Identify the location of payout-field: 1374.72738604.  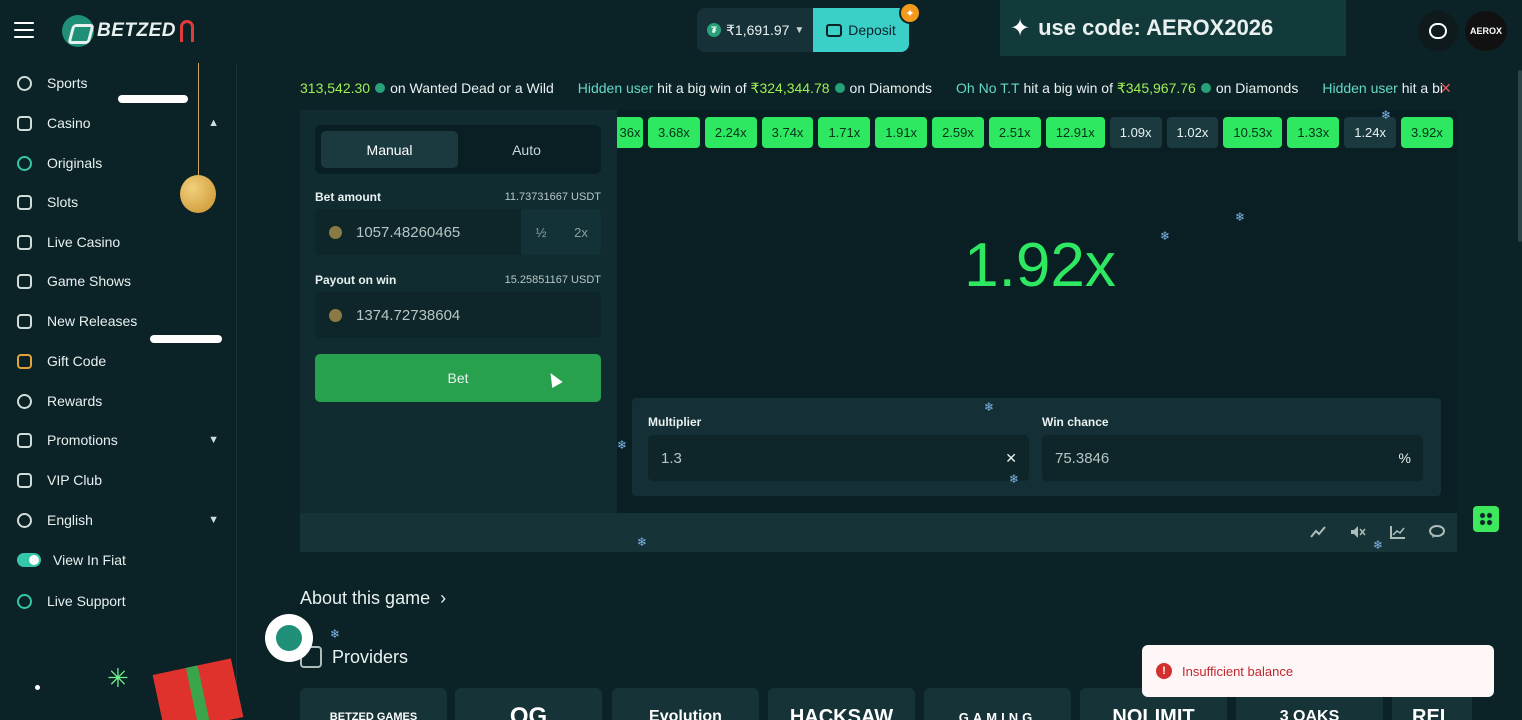
(458, 315).